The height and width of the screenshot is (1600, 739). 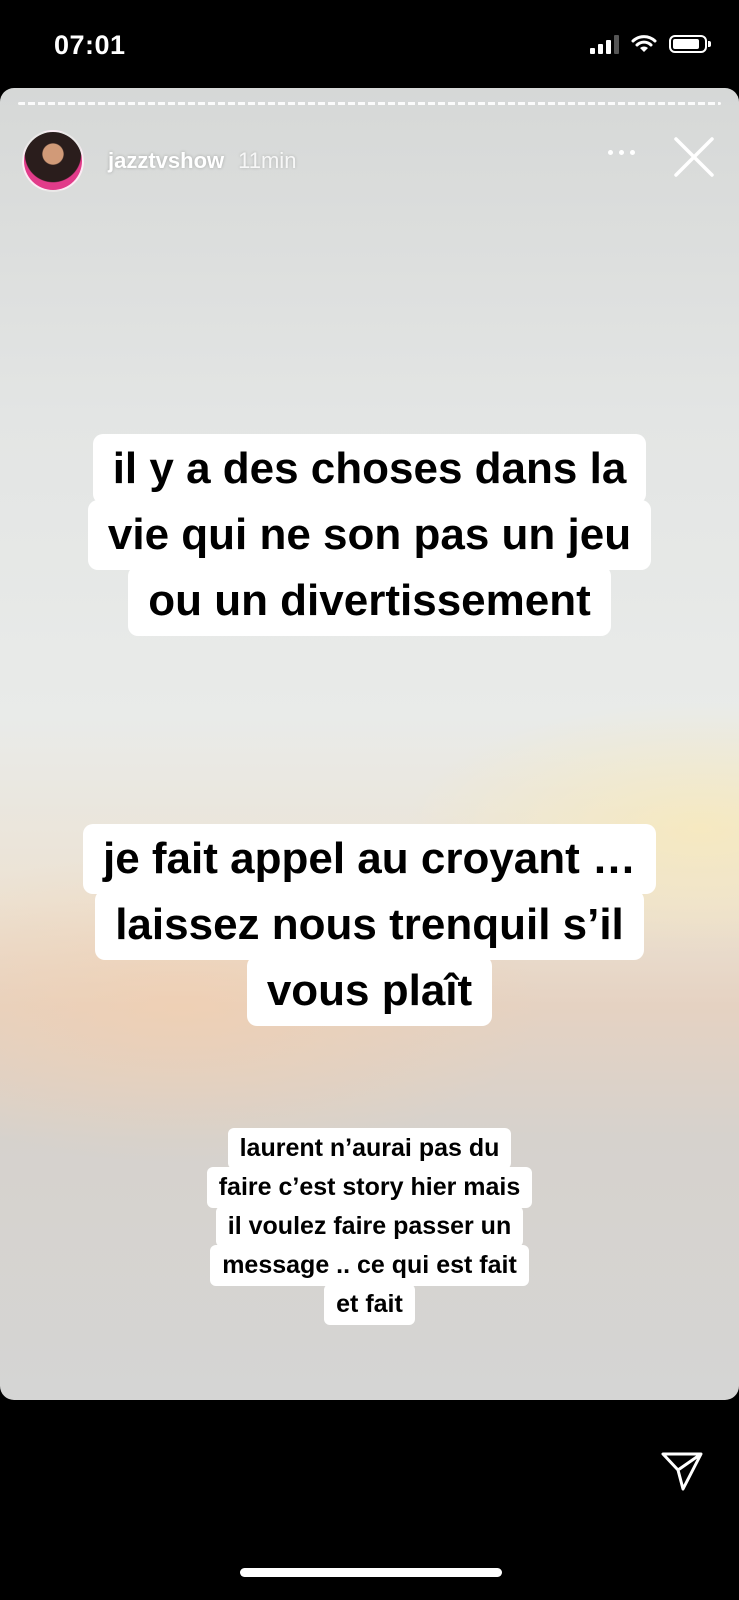 I want to click on wifi-icon, so click(x=644, y=43).